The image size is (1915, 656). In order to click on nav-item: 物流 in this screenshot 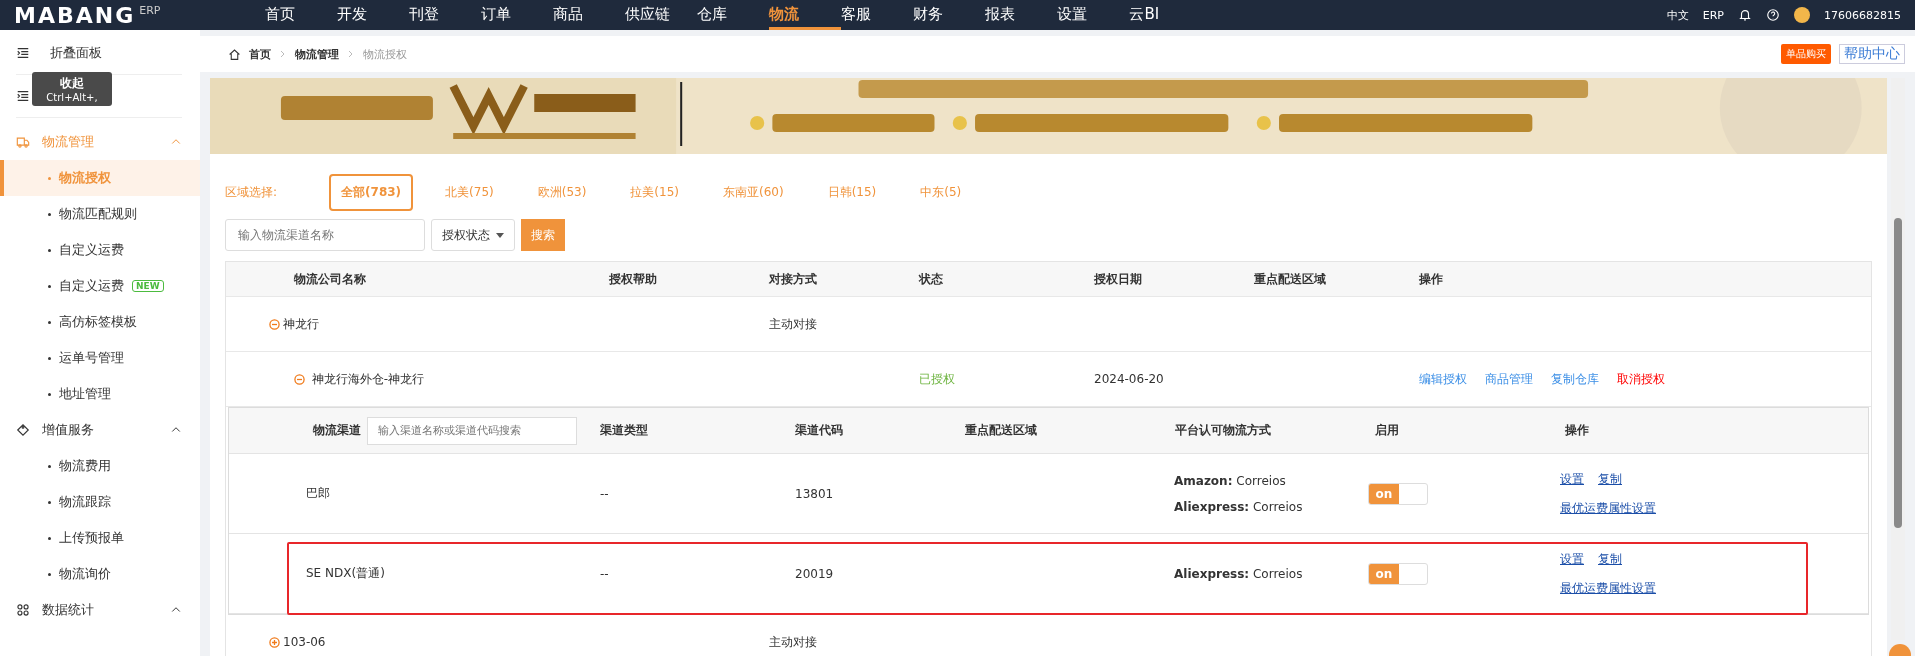, I will do `click(805, 15)`.